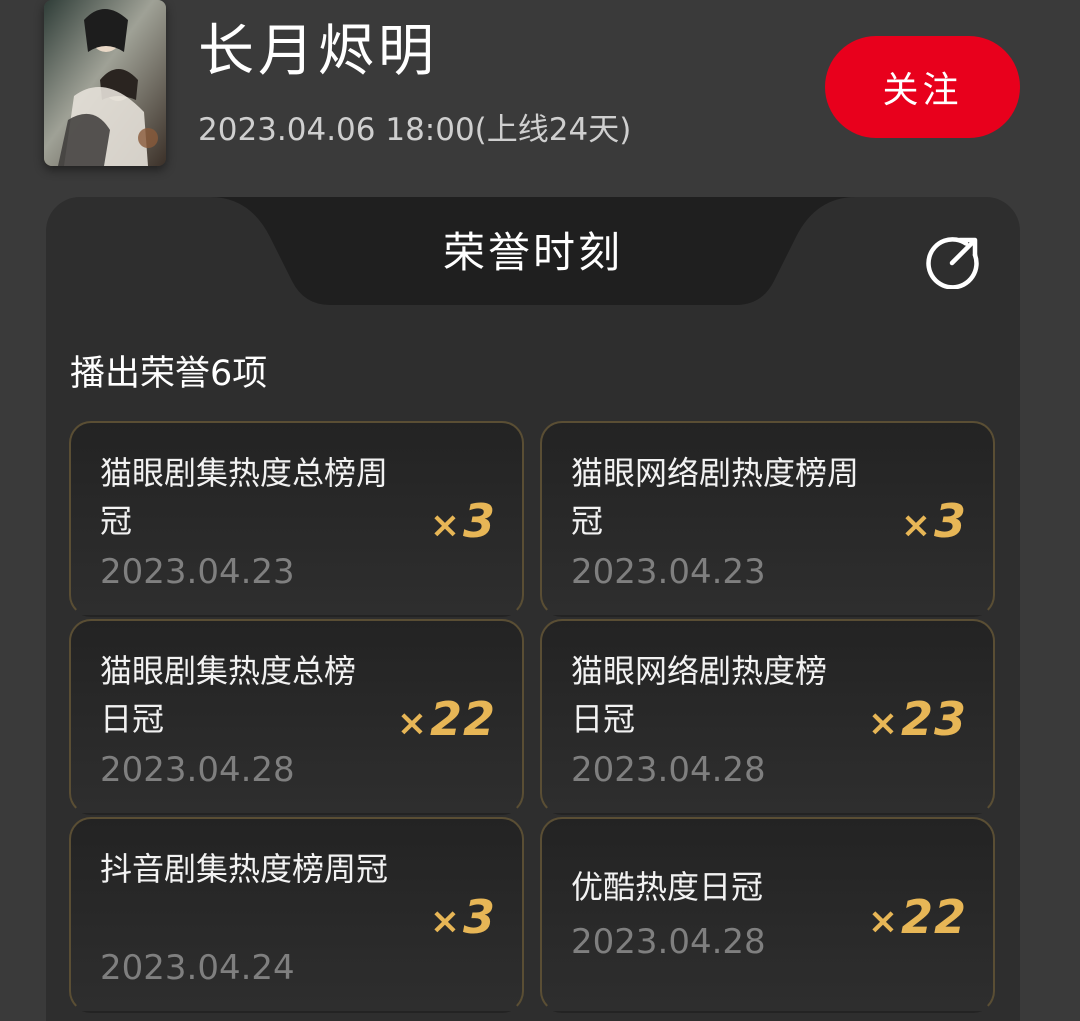 The height and width of the screenshot is (1021, 1080). What do you see at coordinates (244, 869) in the screenshot?
I see `honor-card-name: 抖音剧集热度榜周冠` at bounding box center [244, 869].